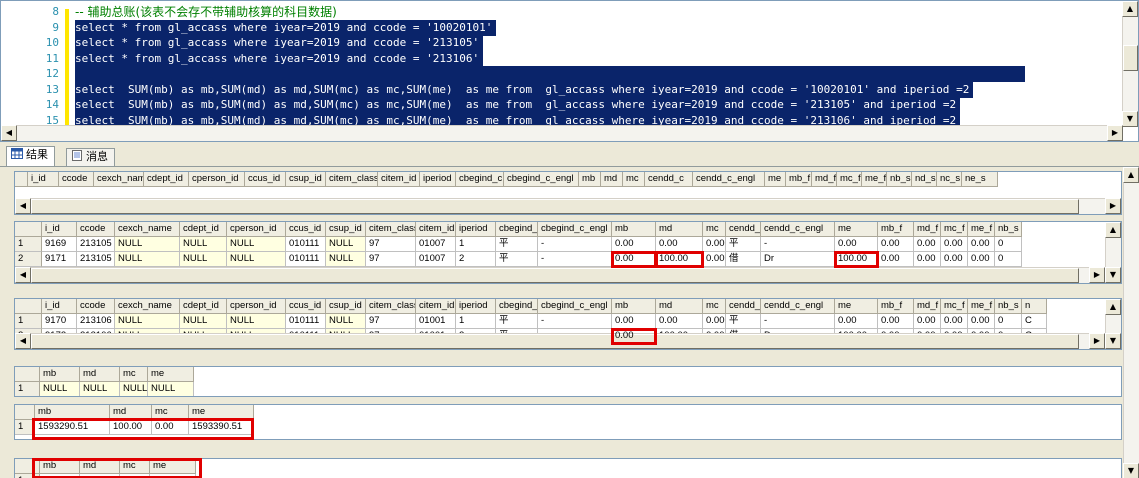 The image size is (1139, 478). What do you see at coordinates (798, 259) in the screenshot?
I see `table-cell: Dr` at bounding box center [798, 259].